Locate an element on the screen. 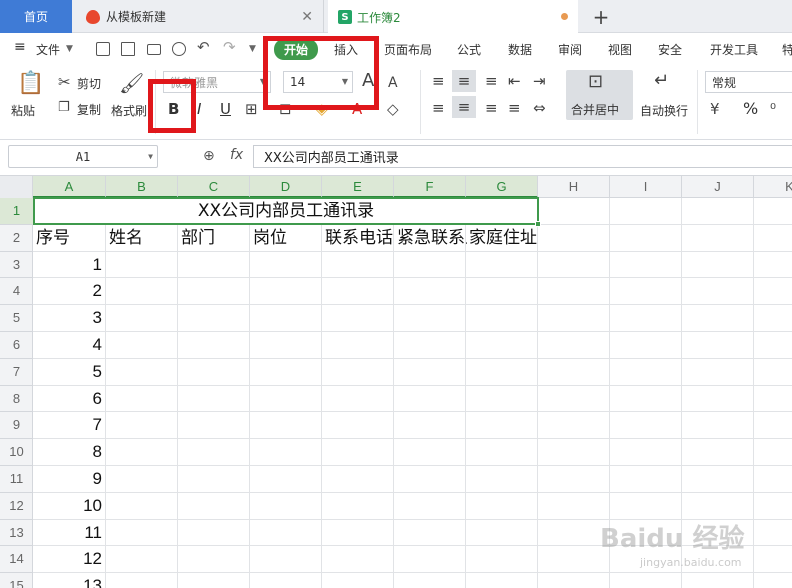 The width and height of the screenshot is (792, 588). tab-special: 特 is located at coordinates (787, 49).